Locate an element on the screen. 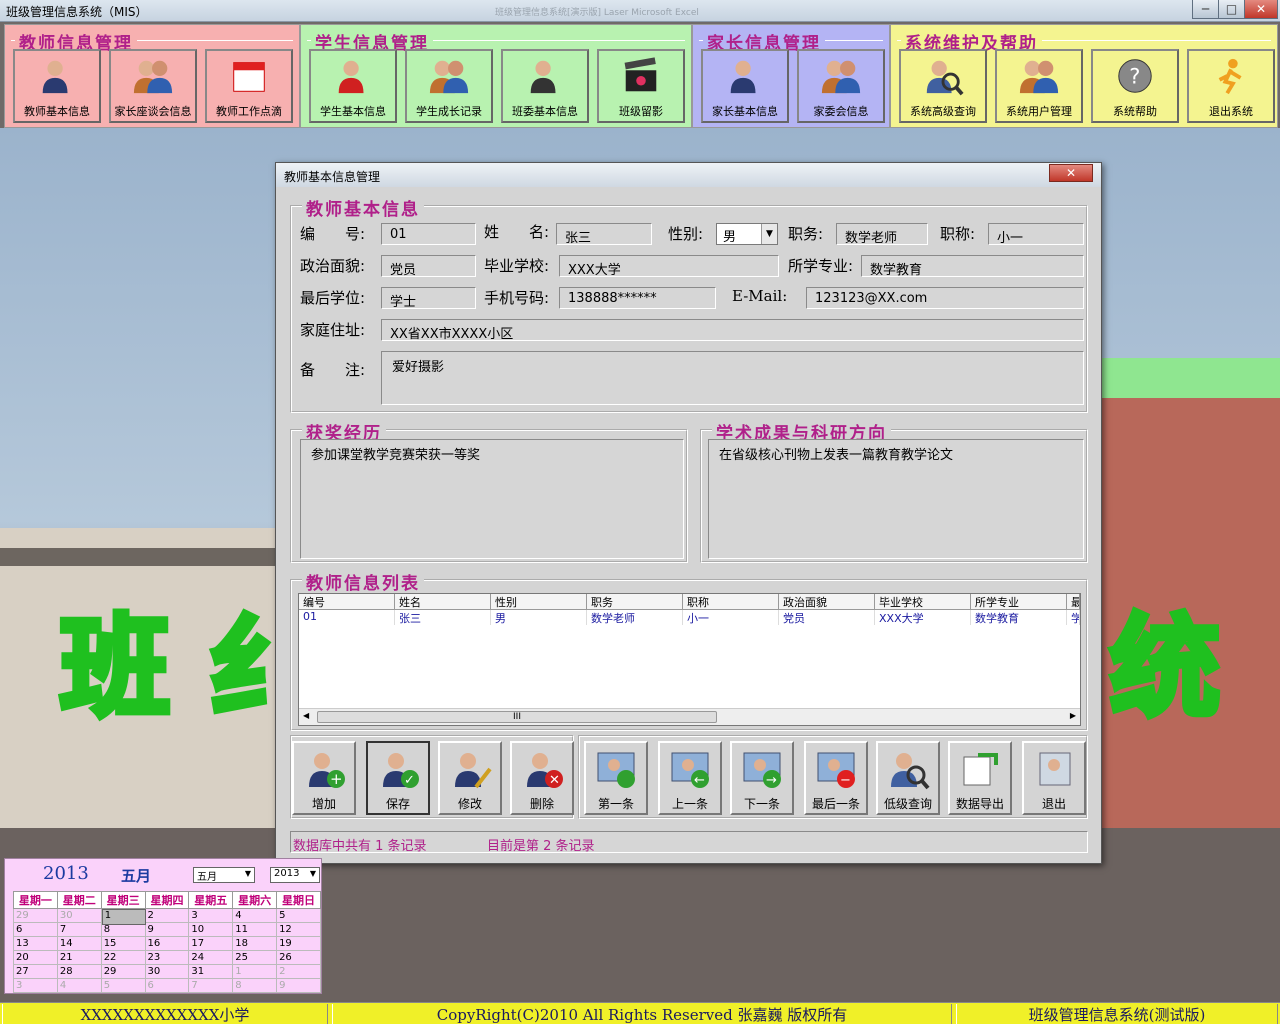 The image size is (1280, 1024). exit-button: 退出 is located at coordinates (1054, 778).